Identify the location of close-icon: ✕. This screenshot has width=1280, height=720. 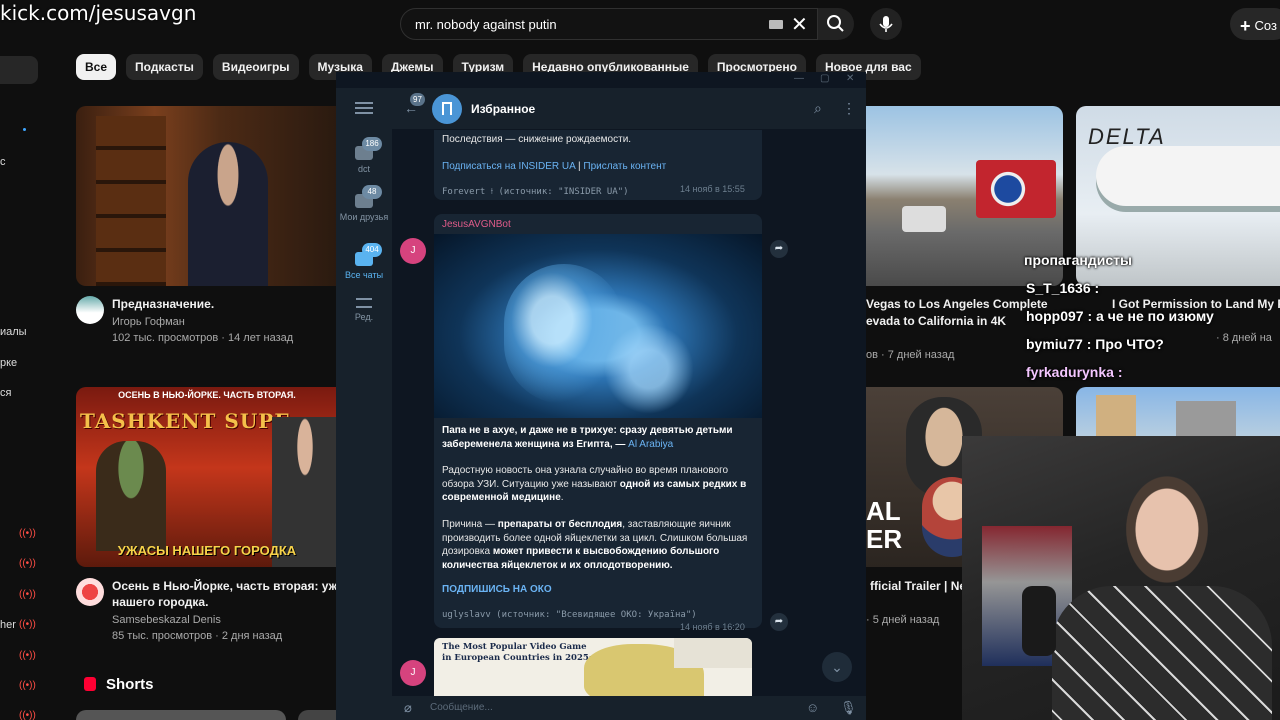
(850, 78).